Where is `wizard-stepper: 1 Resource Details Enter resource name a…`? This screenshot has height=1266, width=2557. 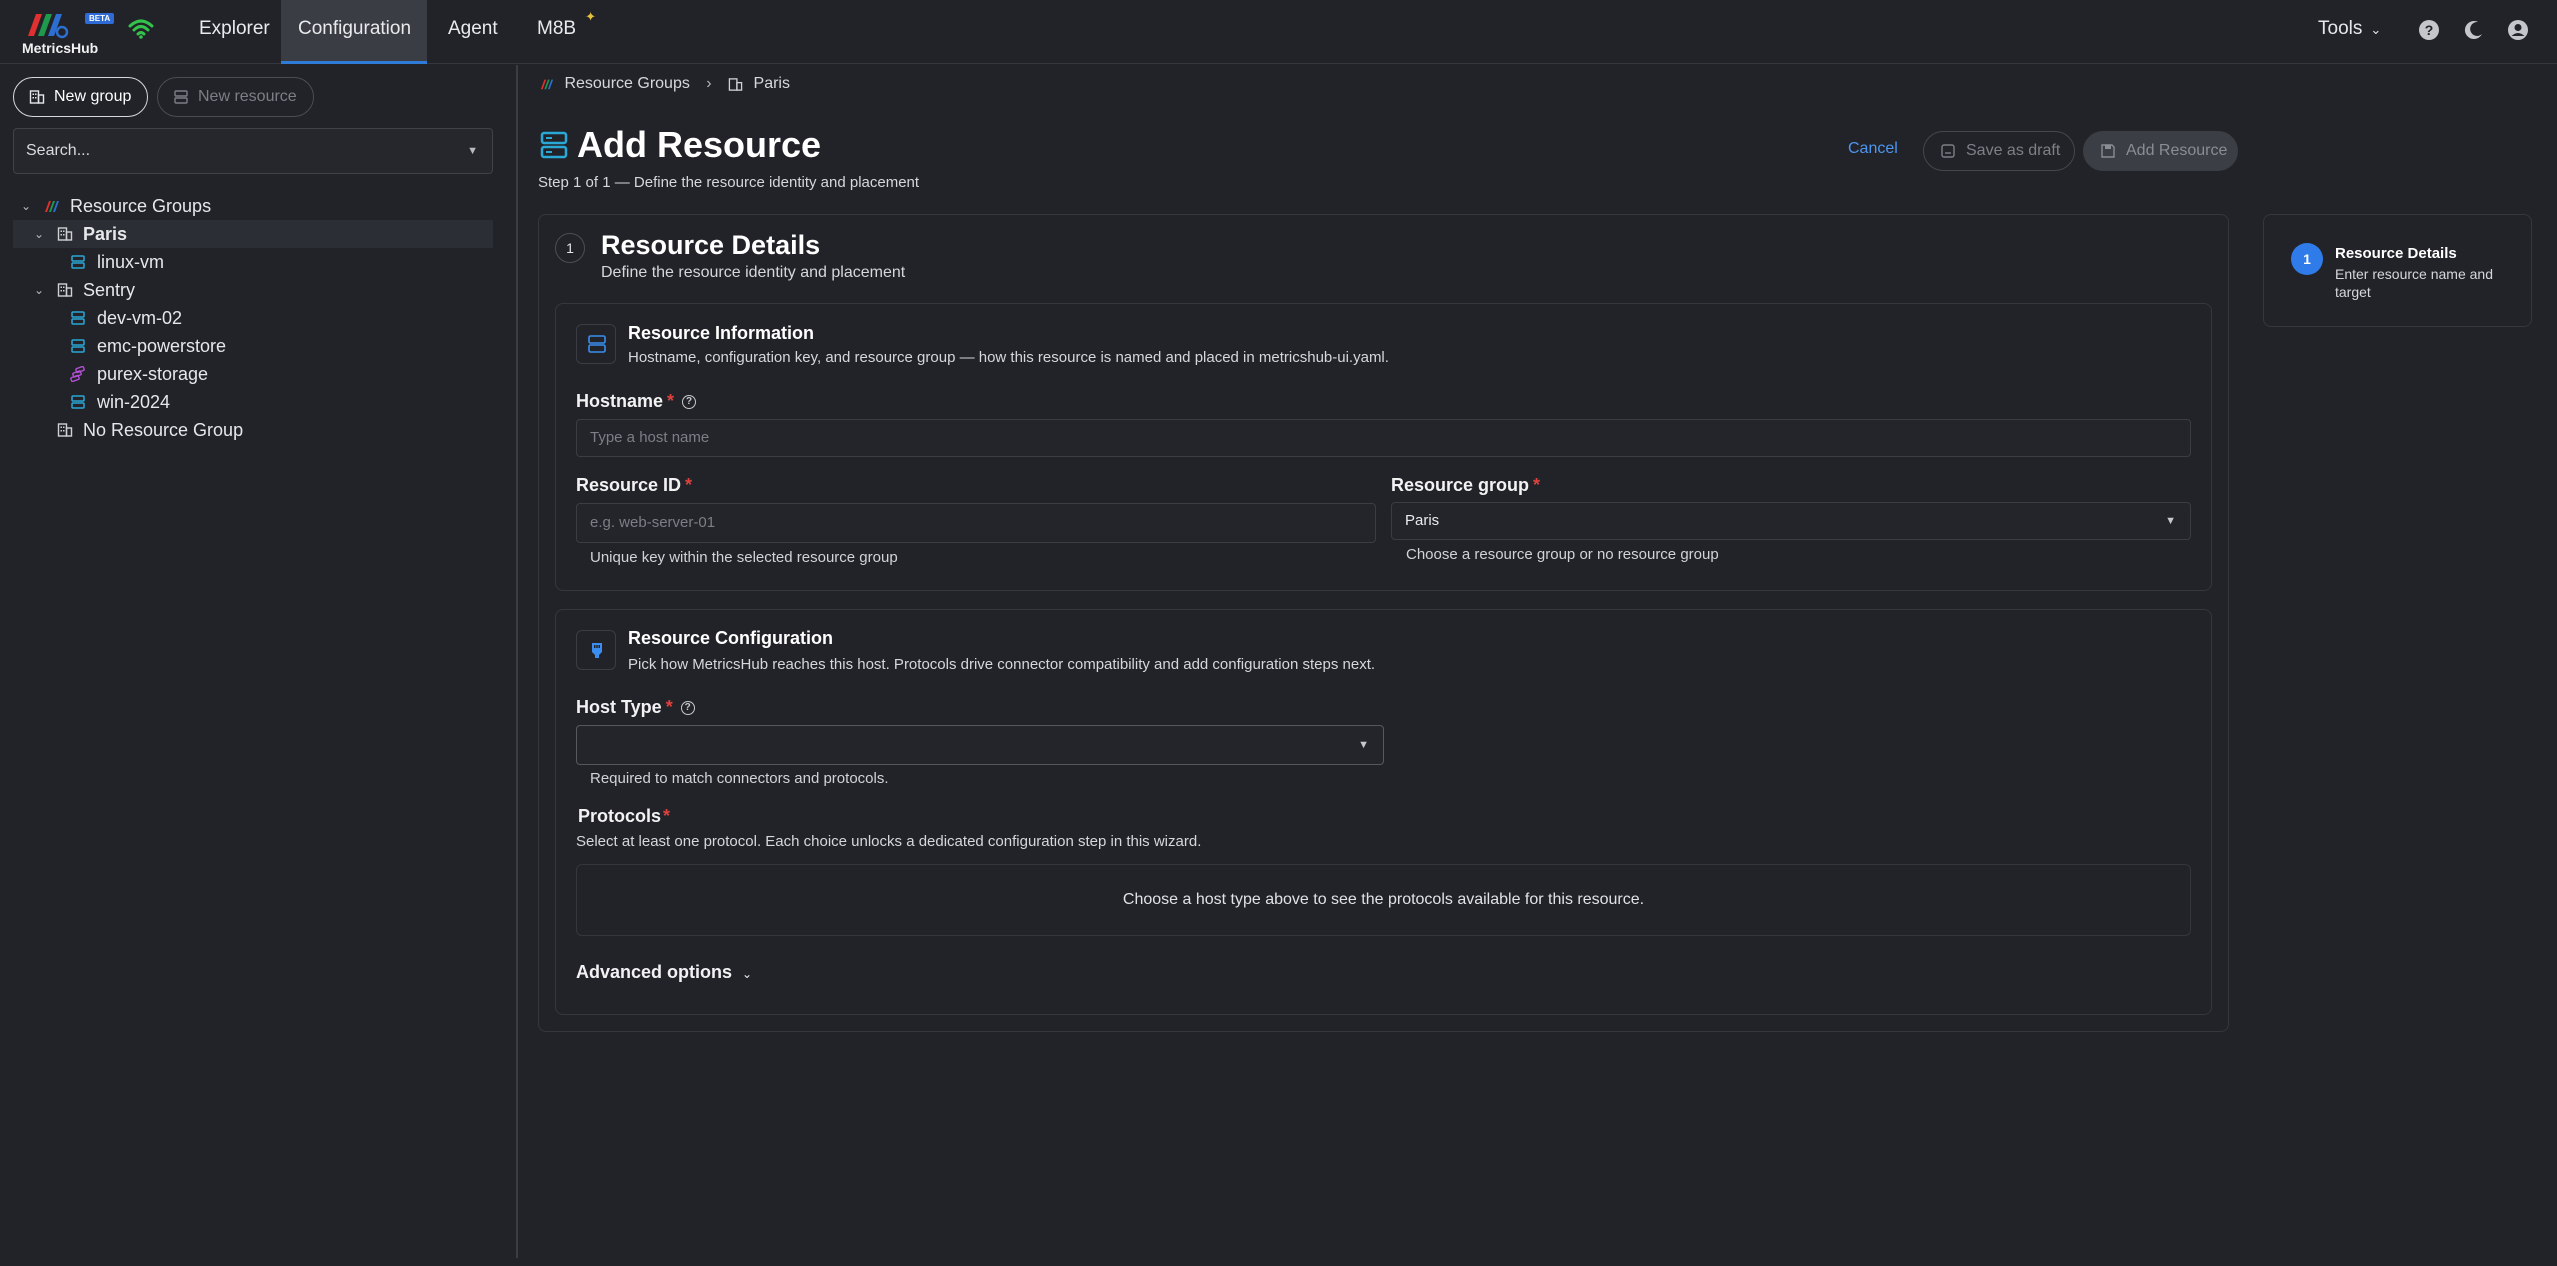 wizard-stepper: 1 Resource Details Enter resource name a… is located at coordinates (2397, 270).